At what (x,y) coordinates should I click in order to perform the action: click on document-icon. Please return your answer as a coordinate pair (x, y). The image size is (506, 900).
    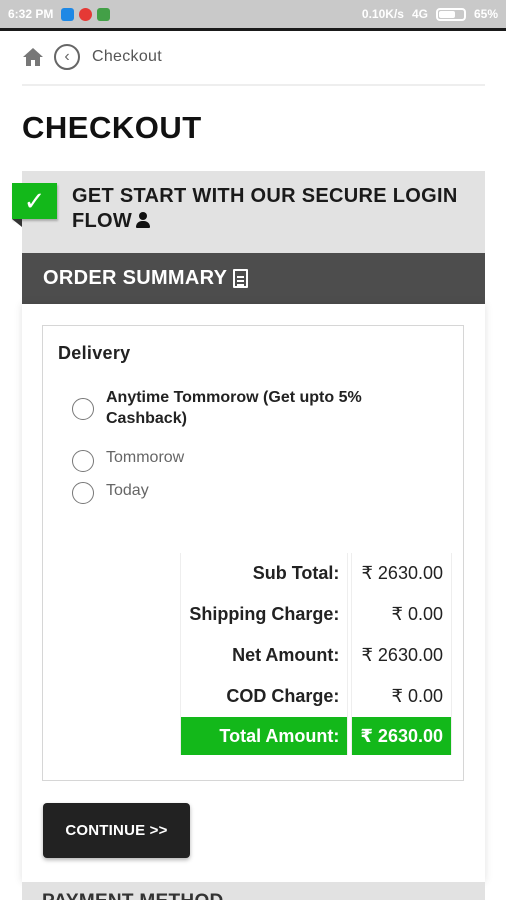
    Looking at the image, I should click on (241, 278).